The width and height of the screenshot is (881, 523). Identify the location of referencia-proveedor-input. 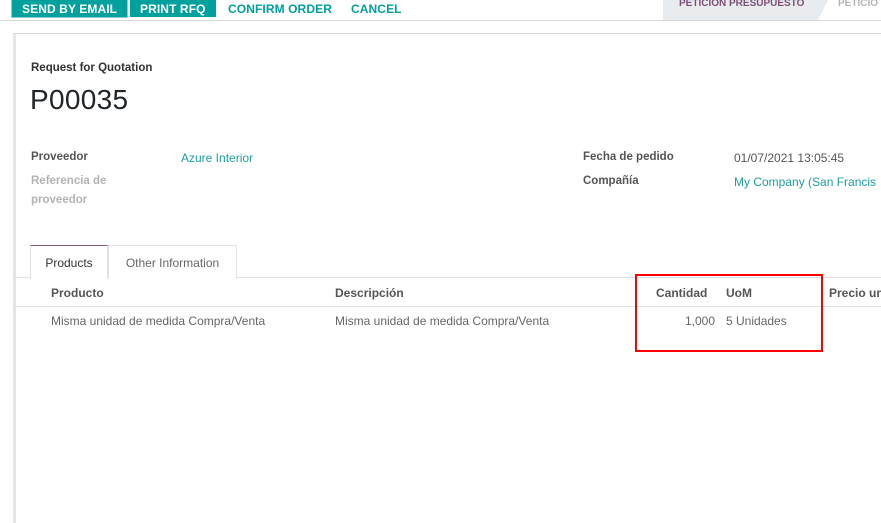
(281, 181).